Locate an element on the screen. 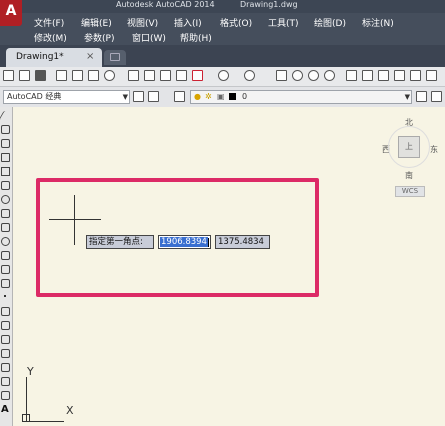 This screenshot has width=445, height=426. customize-icon is located at coordinates (153, 96).